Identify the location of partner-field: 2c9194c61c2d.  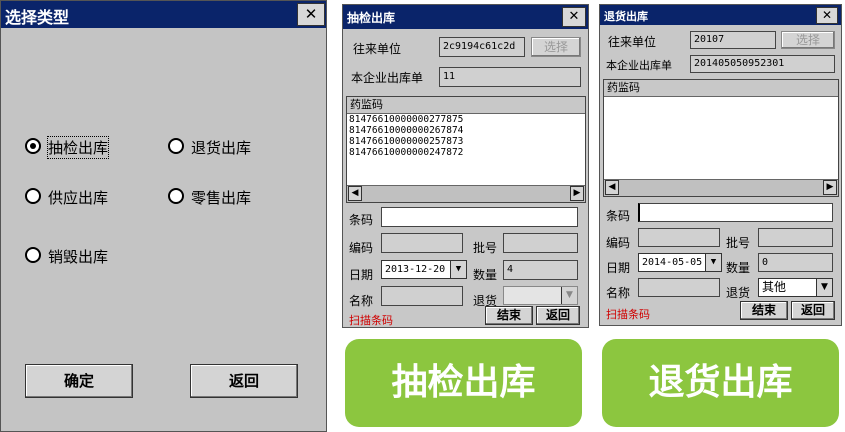
(482, 47).